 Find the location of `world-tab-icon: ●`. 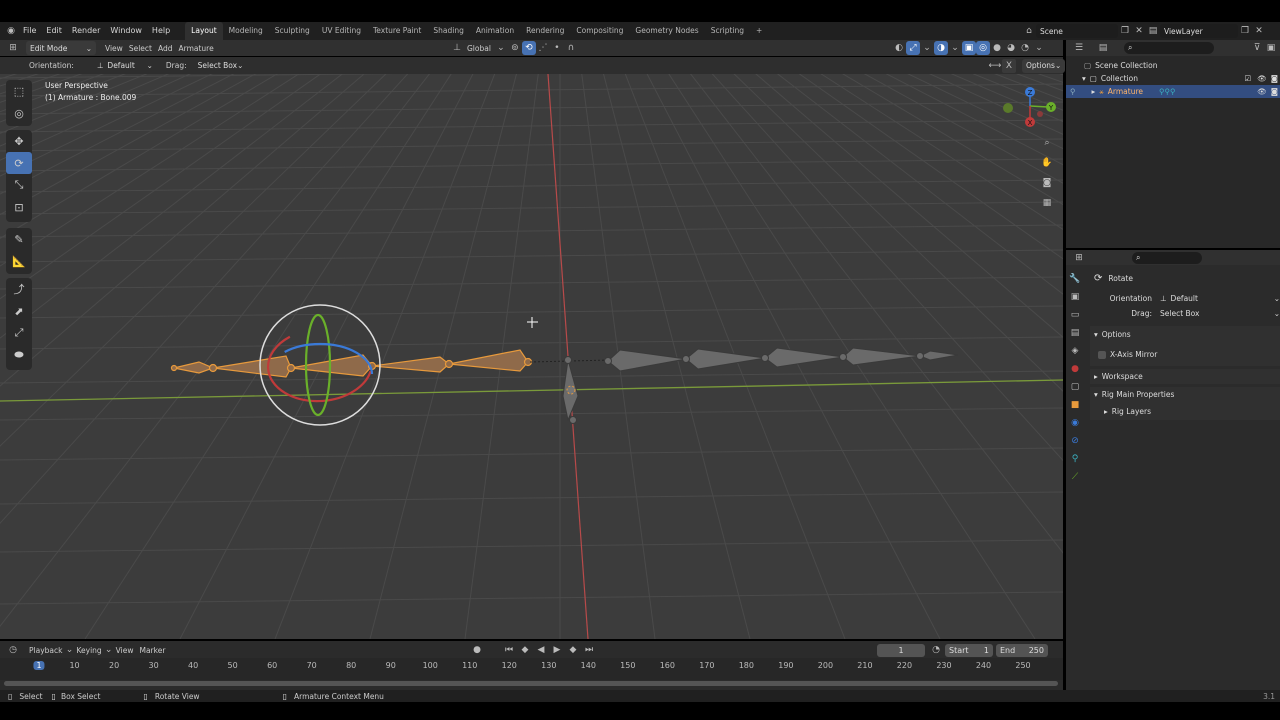

world-tab-icon: ● is located at coordinates (1075, 369).